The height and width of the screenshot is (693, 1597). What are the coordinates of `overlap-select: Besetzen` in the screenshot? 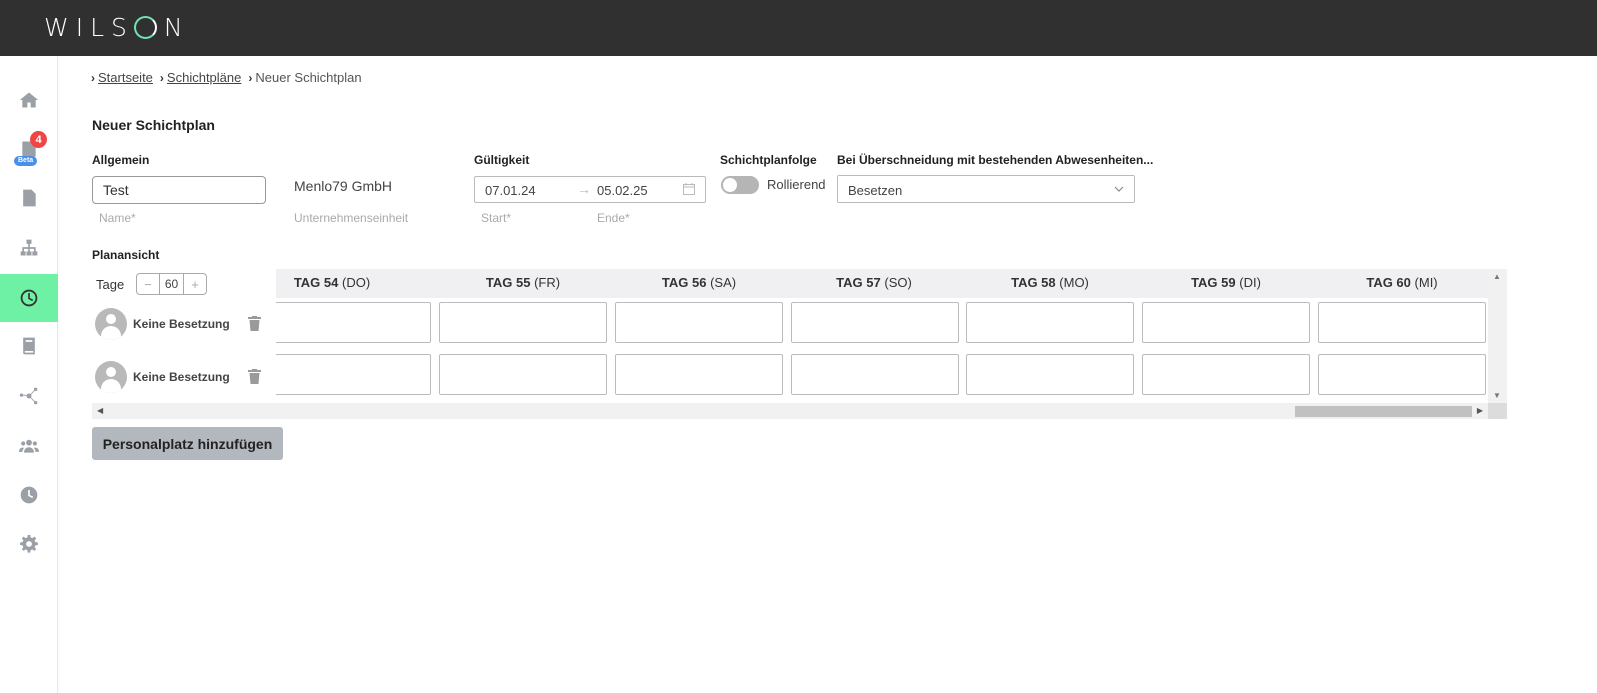 It's located at (986, 189).